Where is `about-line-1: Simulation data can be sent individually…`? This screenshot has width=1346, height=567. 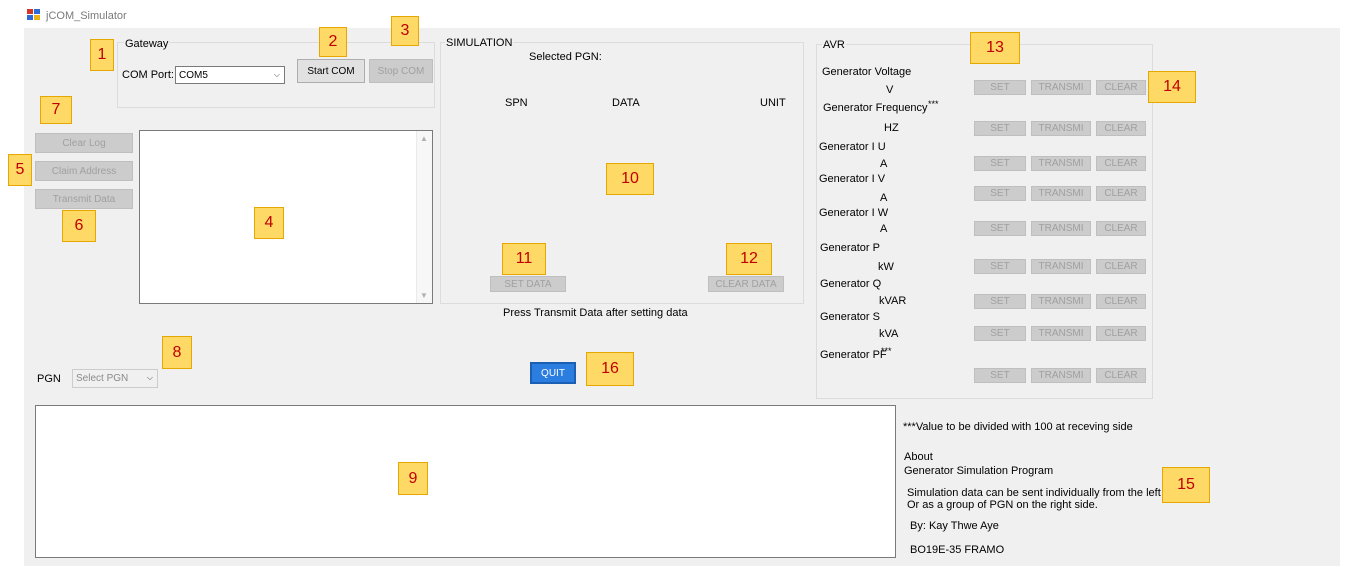
about-line-1: Simulation data can be sent individually… is located at coordinates (1047, 493).